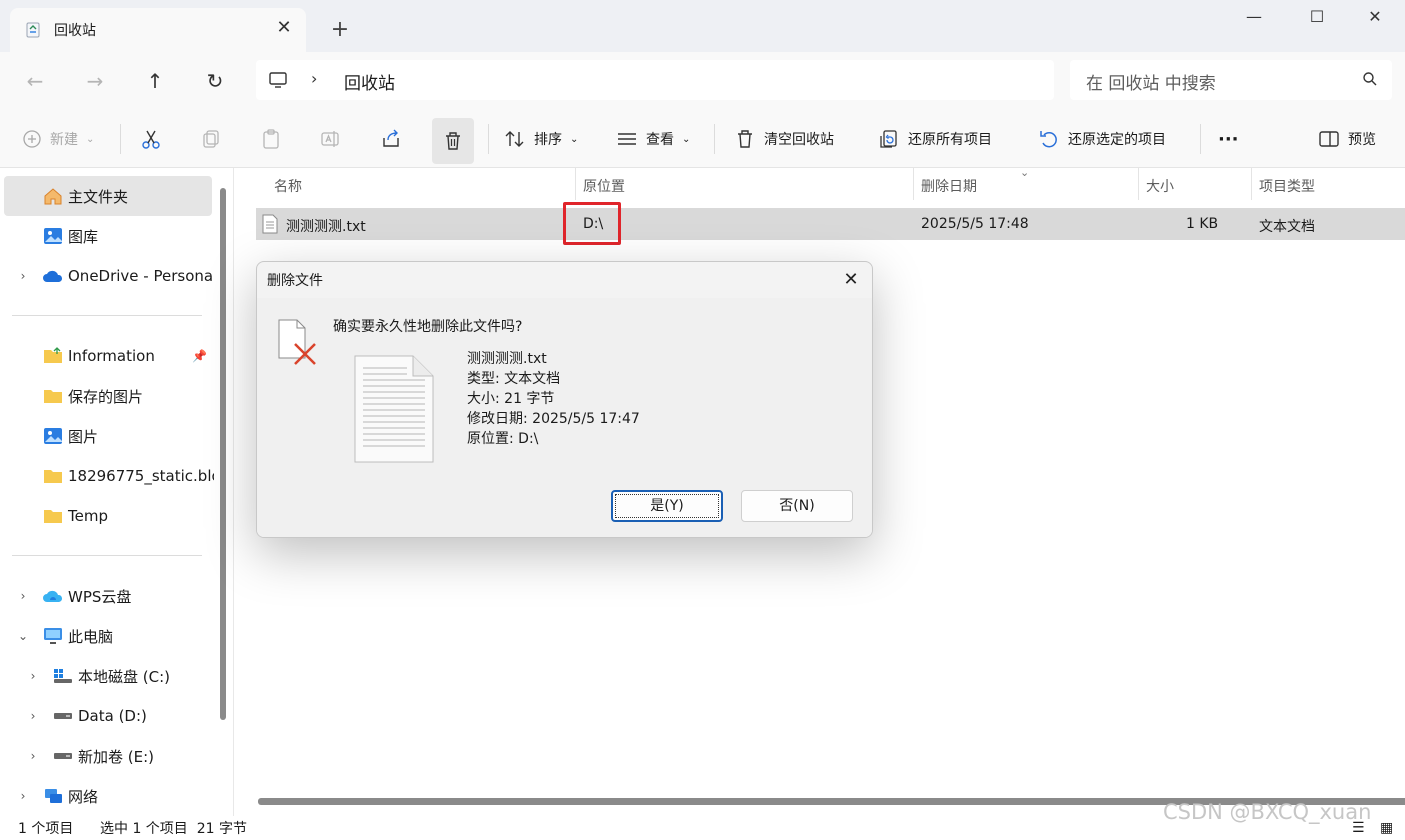  Describe the element at coordinates (851, 280) in the screenshot. I see `dialog-close-icon: ✕` at that location.